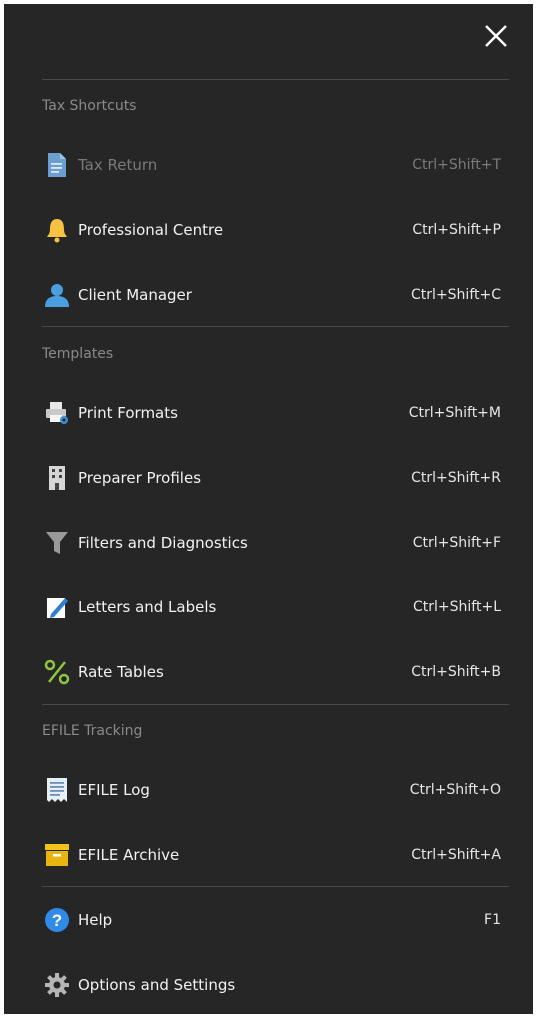  Describe the element at coordinates (147, 607) in the screenshot. I see `menu-item-label: Letters and Labels` at that location.